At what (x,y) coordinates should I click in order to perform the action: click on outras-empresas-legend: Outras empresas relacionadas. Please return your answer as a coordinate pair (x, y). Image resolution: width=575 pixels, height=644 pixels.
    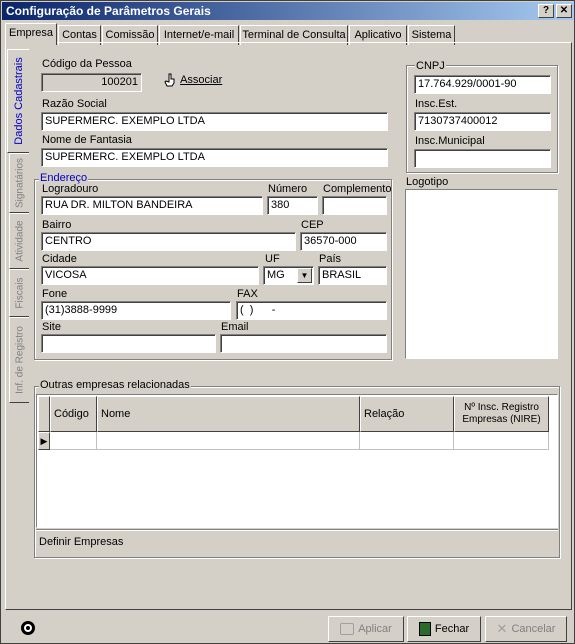
    Looking at the image, I should click on (115, 385).